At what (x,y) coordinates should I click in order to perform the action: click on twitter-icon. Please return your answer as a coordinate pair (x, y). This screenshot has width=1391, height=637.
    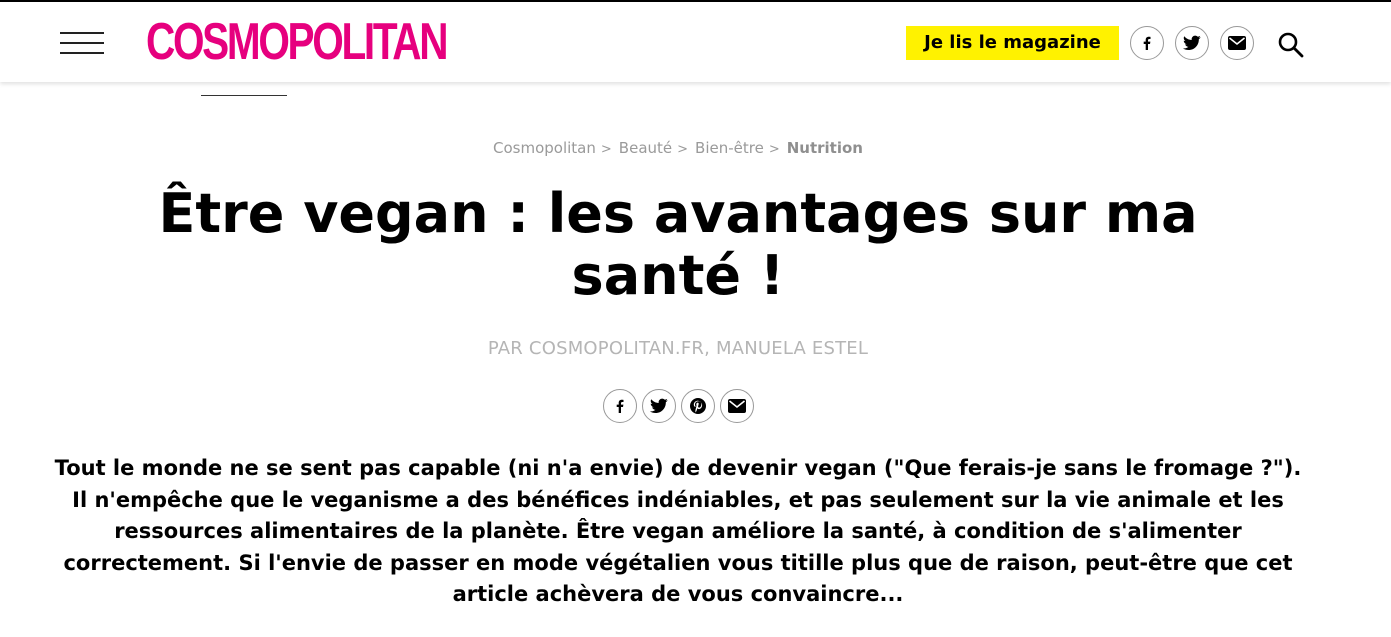
    Looking at the image, I should click on (1192, 43).